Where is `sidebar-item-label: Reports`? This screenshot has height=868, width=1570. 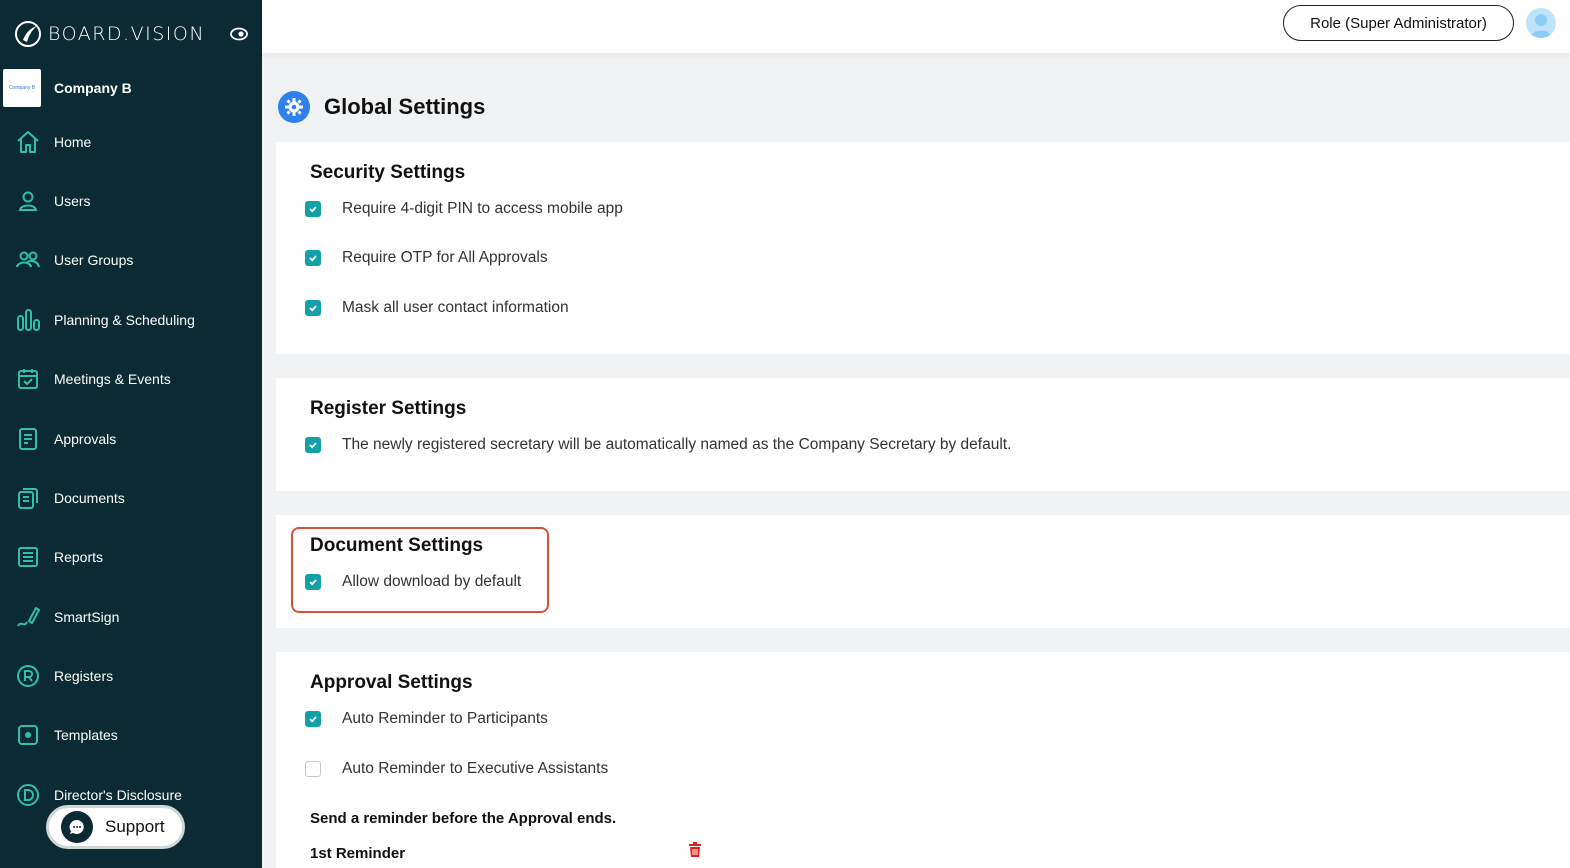
sidebar-item-label: Reports is located at coordinates (79, 557).